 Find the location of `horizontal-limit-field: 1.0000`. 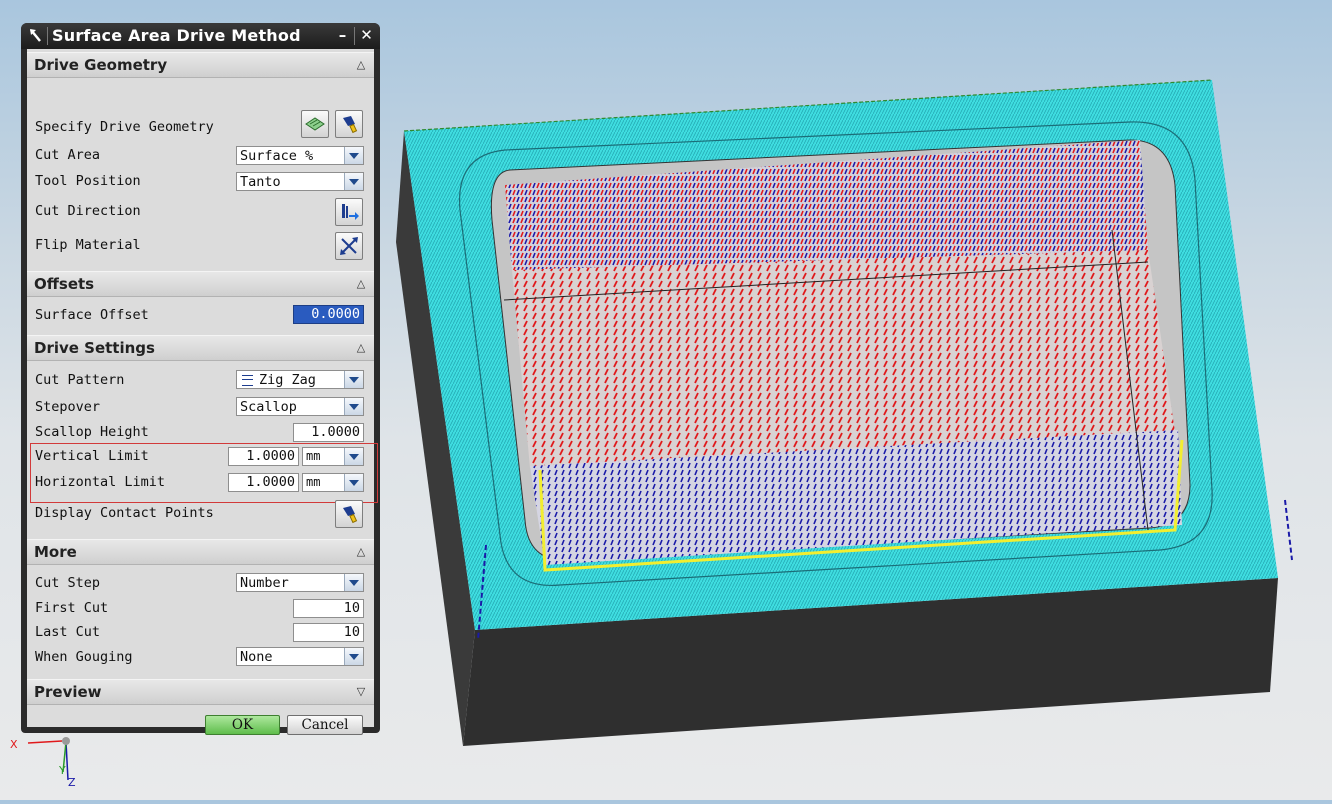

horizontal-limit-field: 1.0000 is located at coordinates (263, 482).